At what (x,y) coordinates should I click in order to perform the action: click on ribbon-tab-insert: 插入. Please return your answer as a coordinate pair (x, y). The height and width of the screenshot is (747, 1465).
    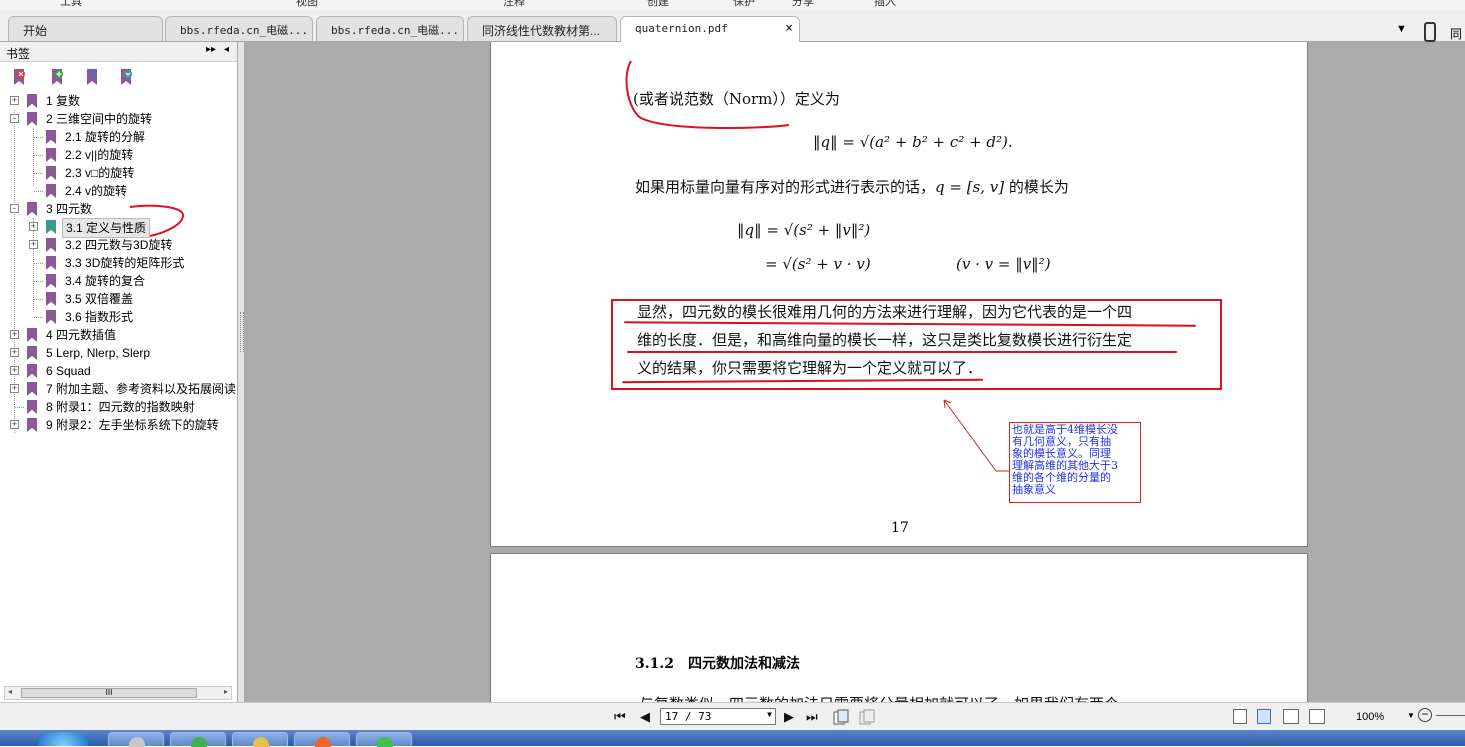
    Looking at the image, I should click on (885, 4).